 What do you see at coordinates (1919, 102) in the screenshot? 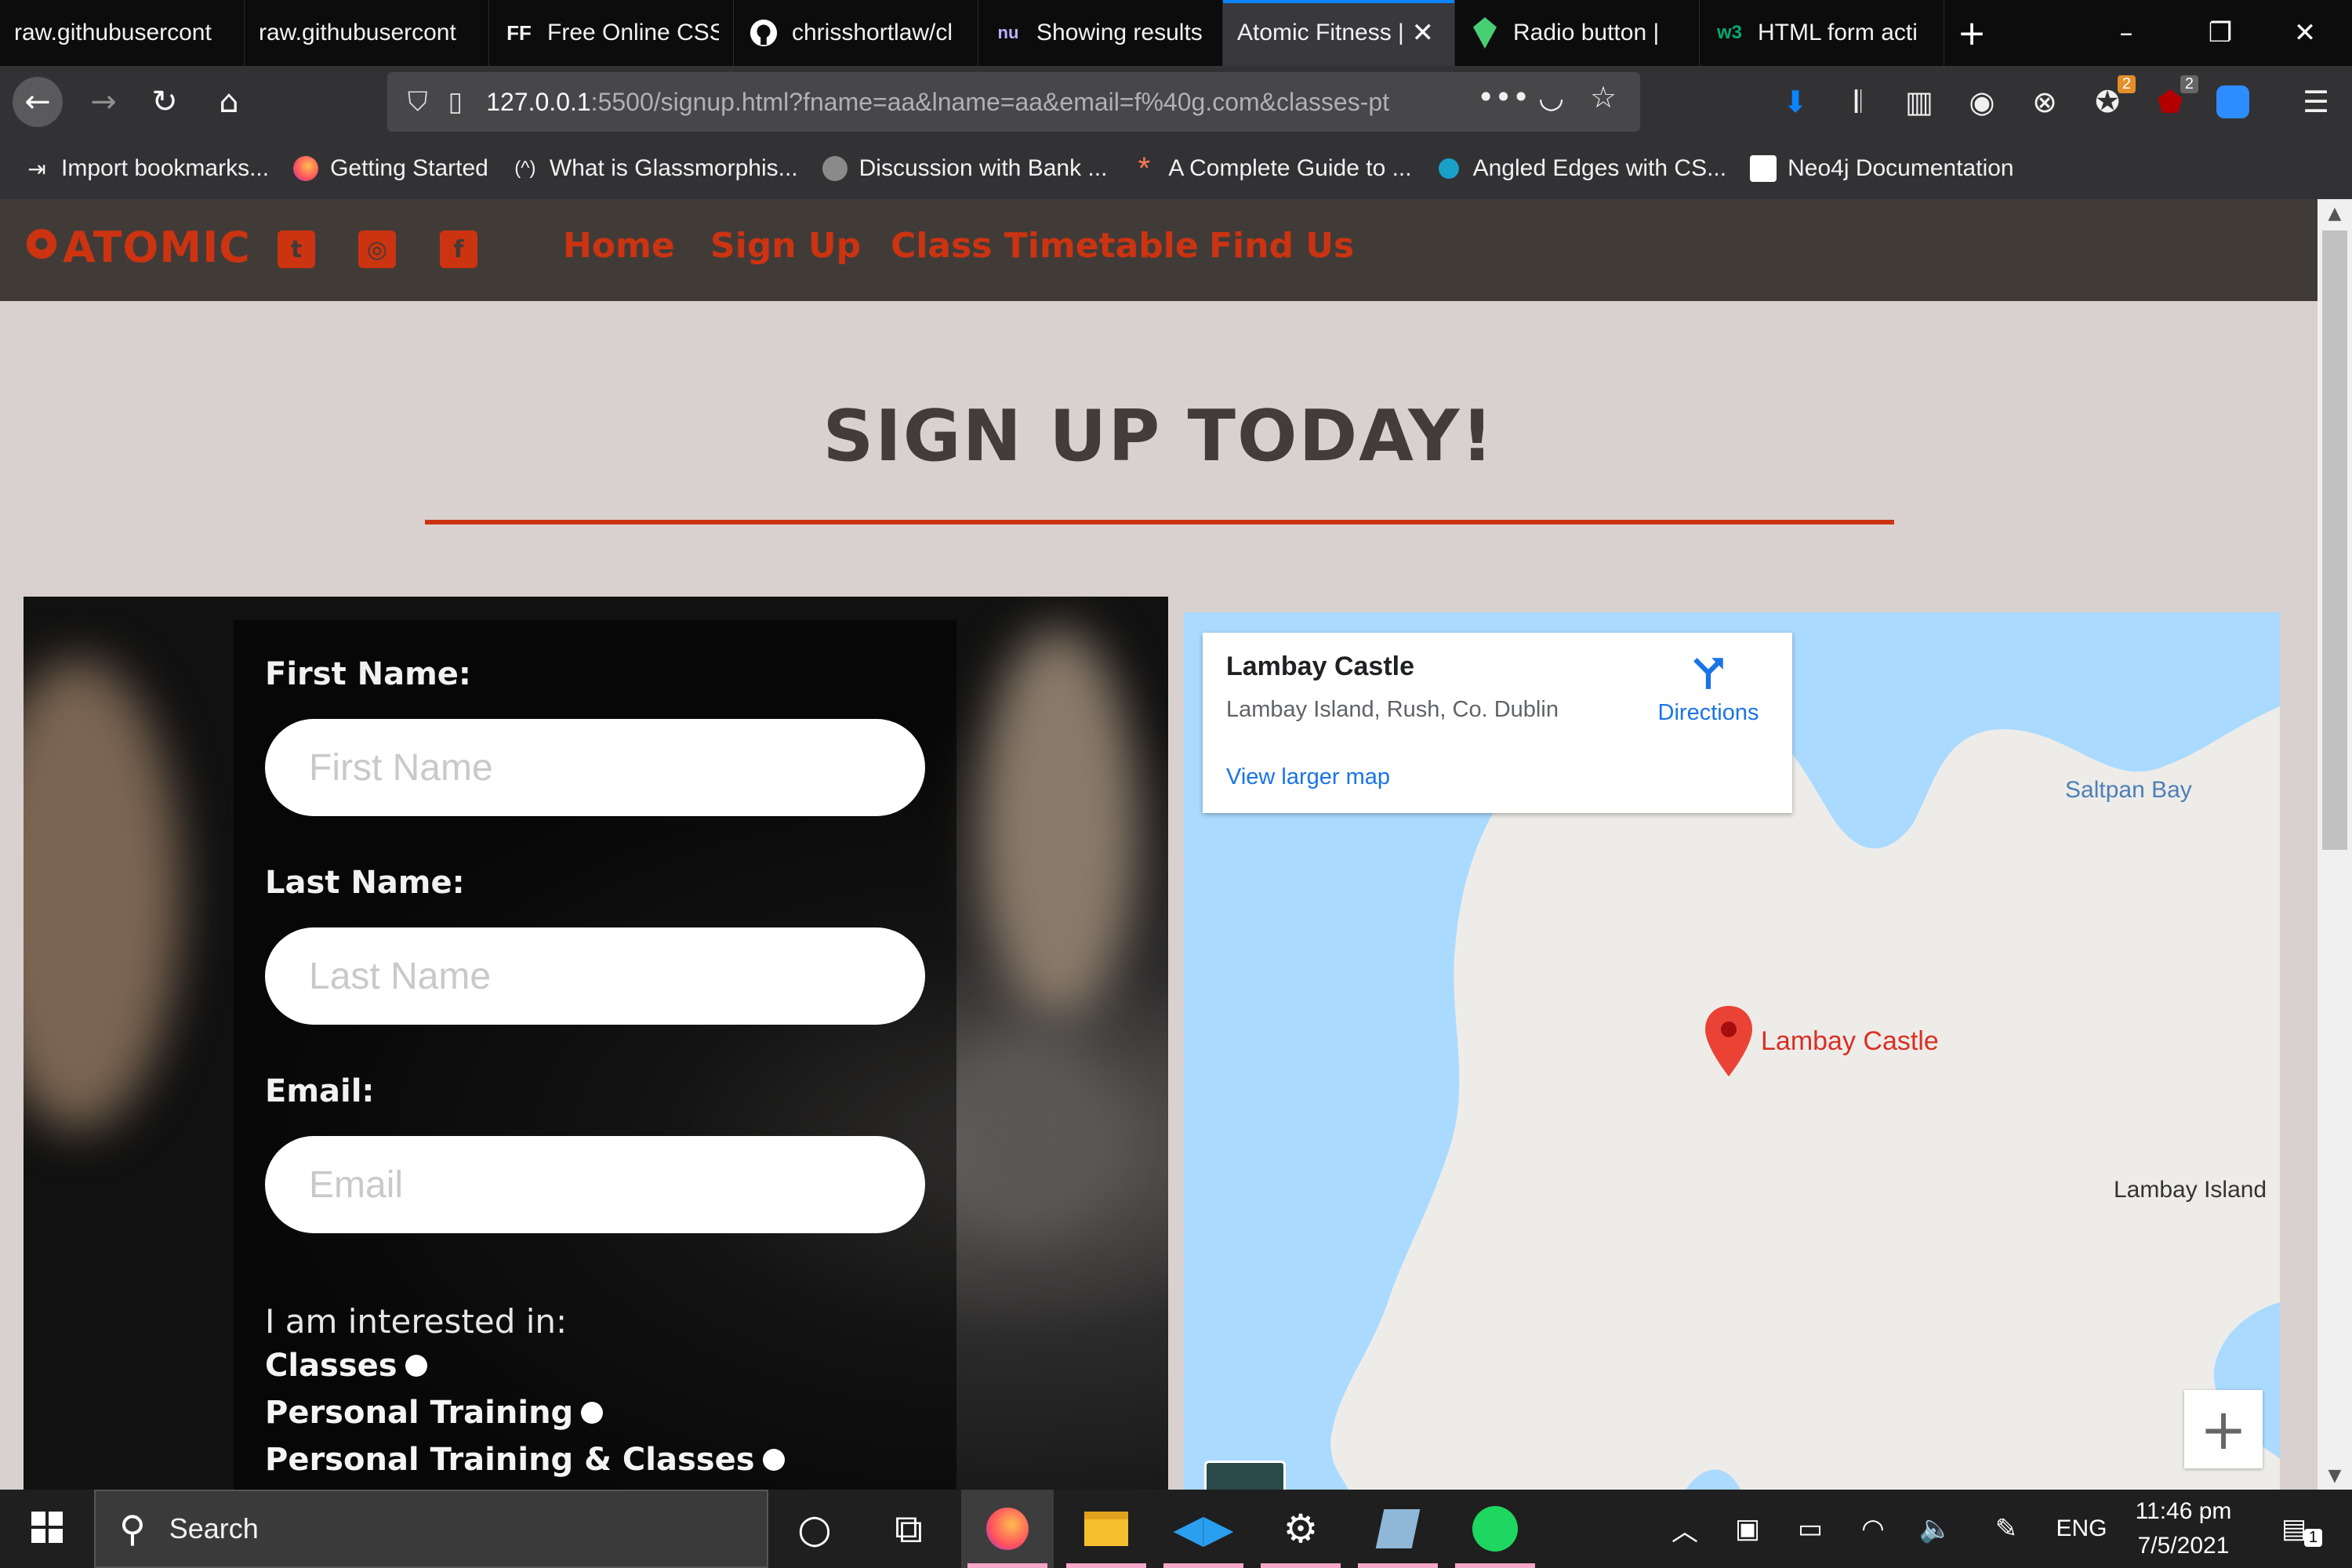
I see `sidebar-icon: ▥` at bounding box center [1919, 102].